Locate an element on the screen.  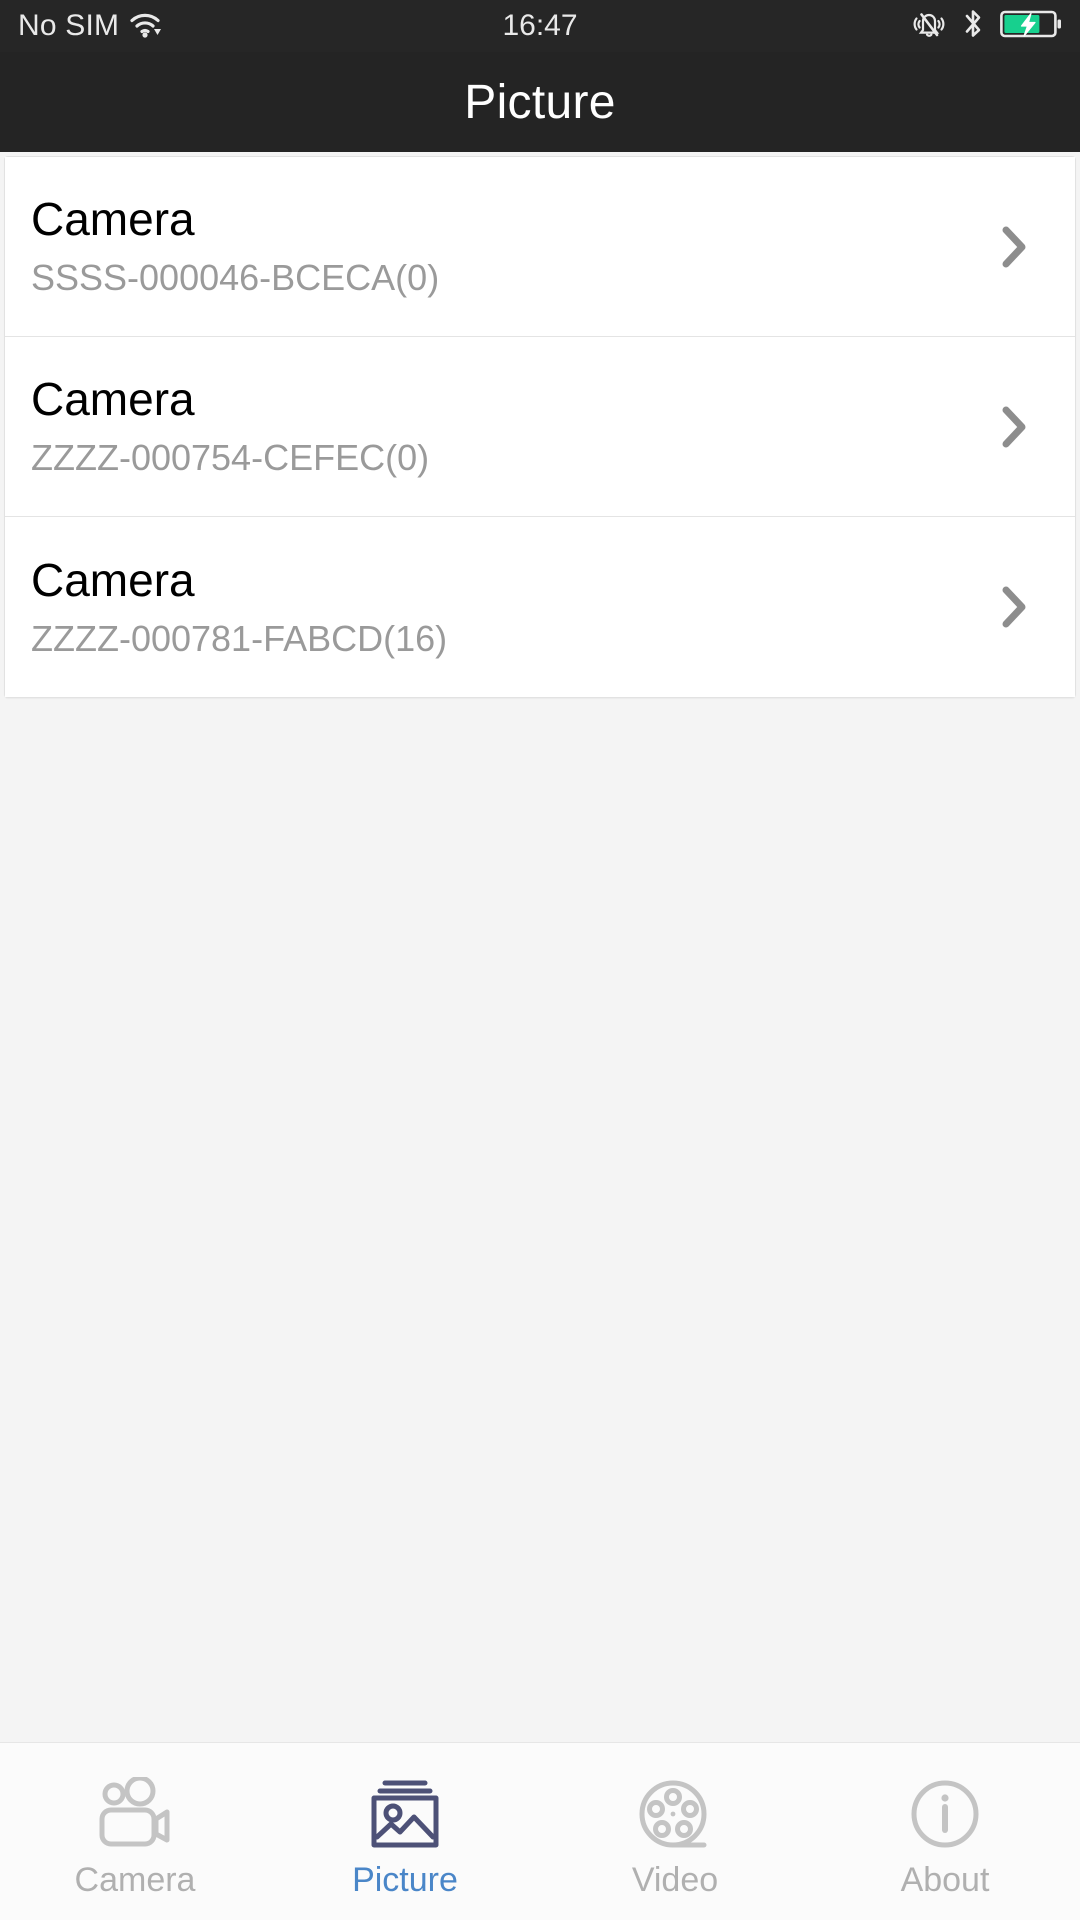
wifi-icon is located at coordinates (147, 26).